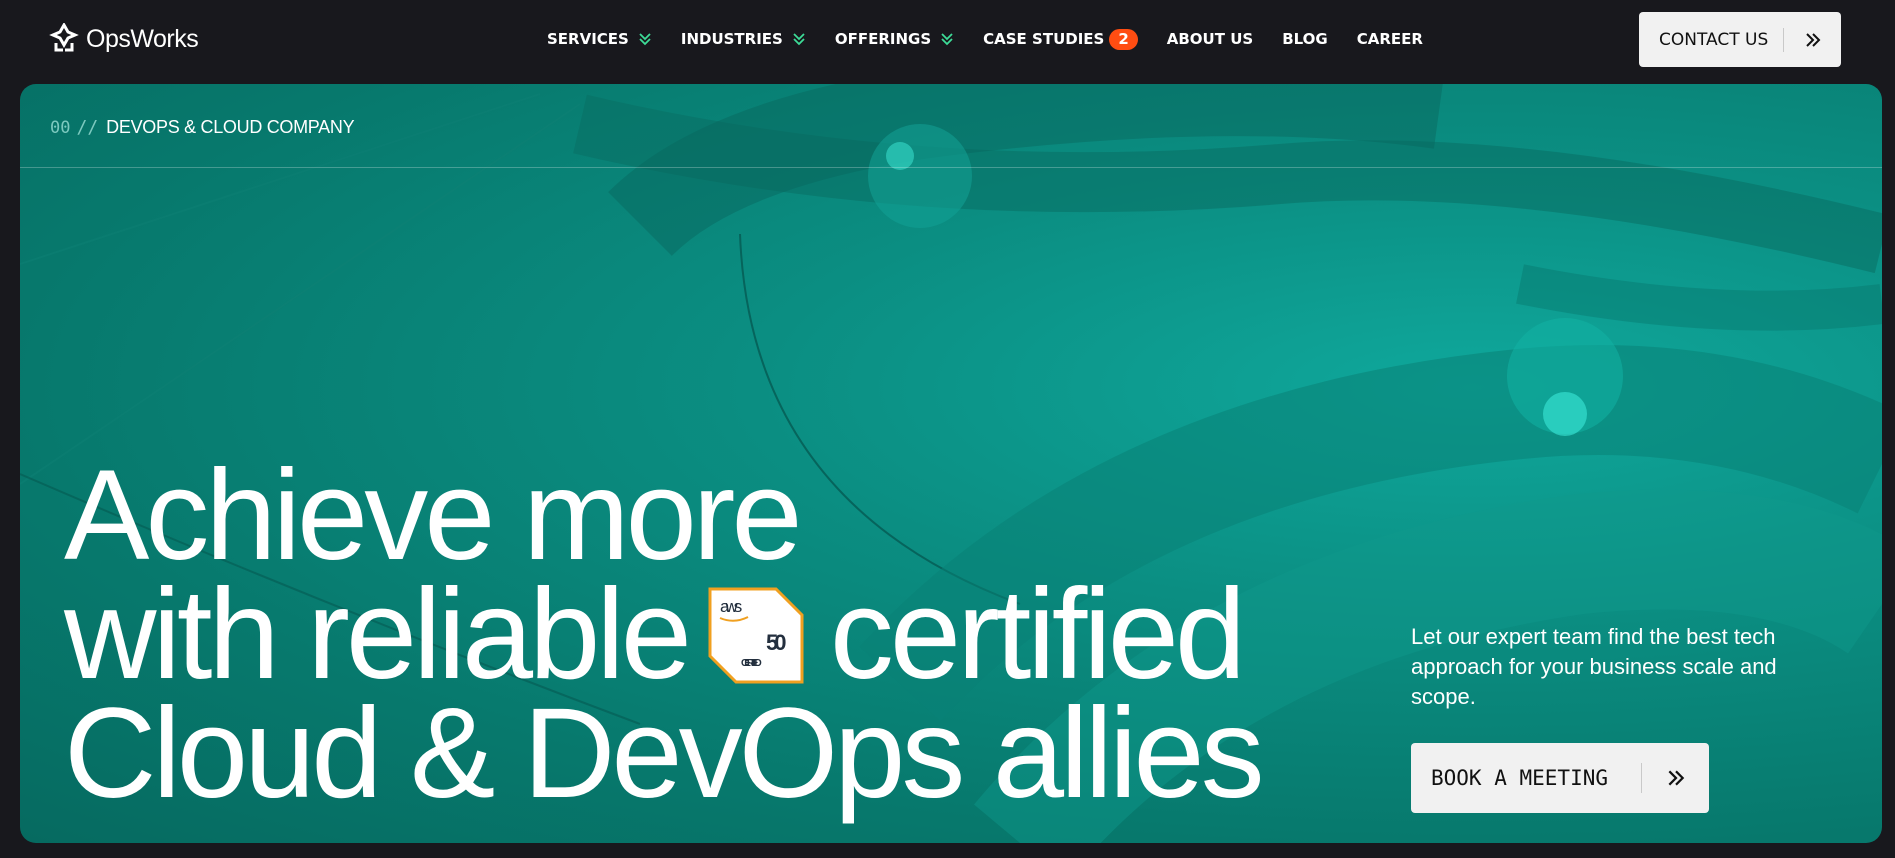 The image size is (1895, 858). What do you see at coordinates (756, 635) in the screenshot?
I see `aws-certified-badge-icon: aws 50 CERTIFIED` at bounding box center [756, 635].